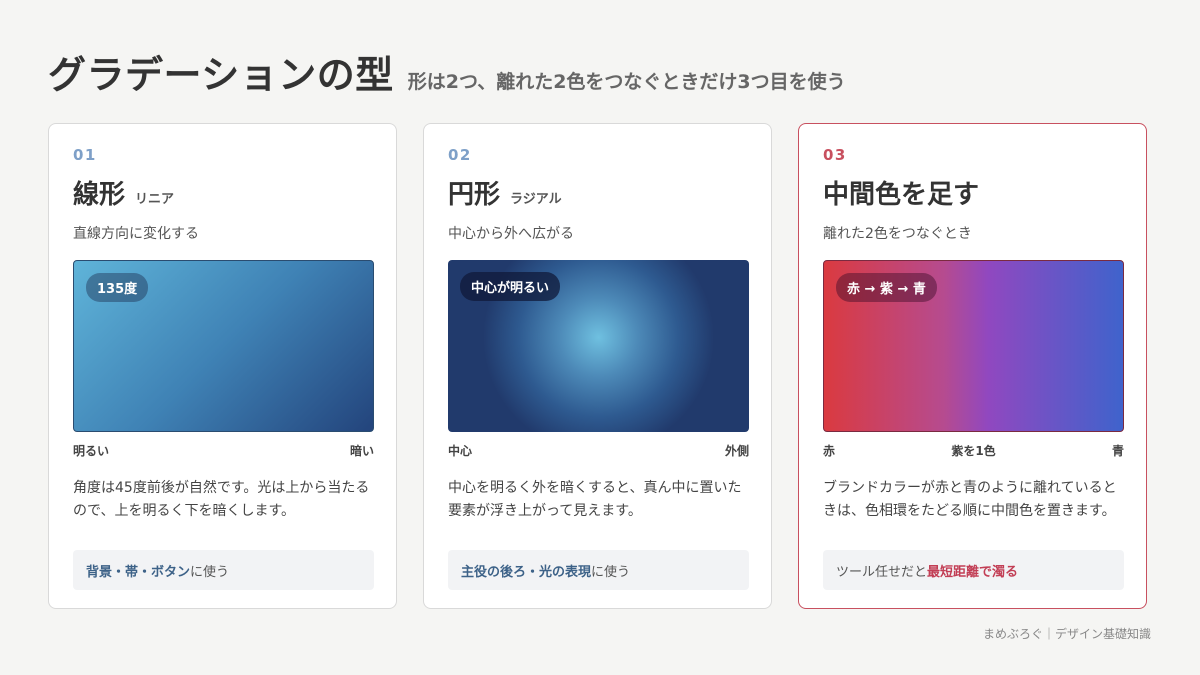 The height and width of the screenshot is (675, 1200). Describe the element at coordinates (221, 75) in the screenshot. I see `page-title: グラデーションの型` at that location.